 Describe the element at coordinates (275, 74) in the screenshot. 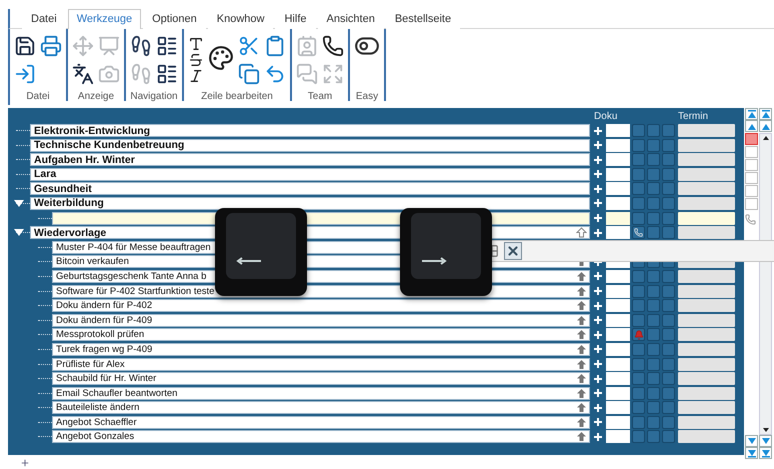

I see `undo-icon` at that location.